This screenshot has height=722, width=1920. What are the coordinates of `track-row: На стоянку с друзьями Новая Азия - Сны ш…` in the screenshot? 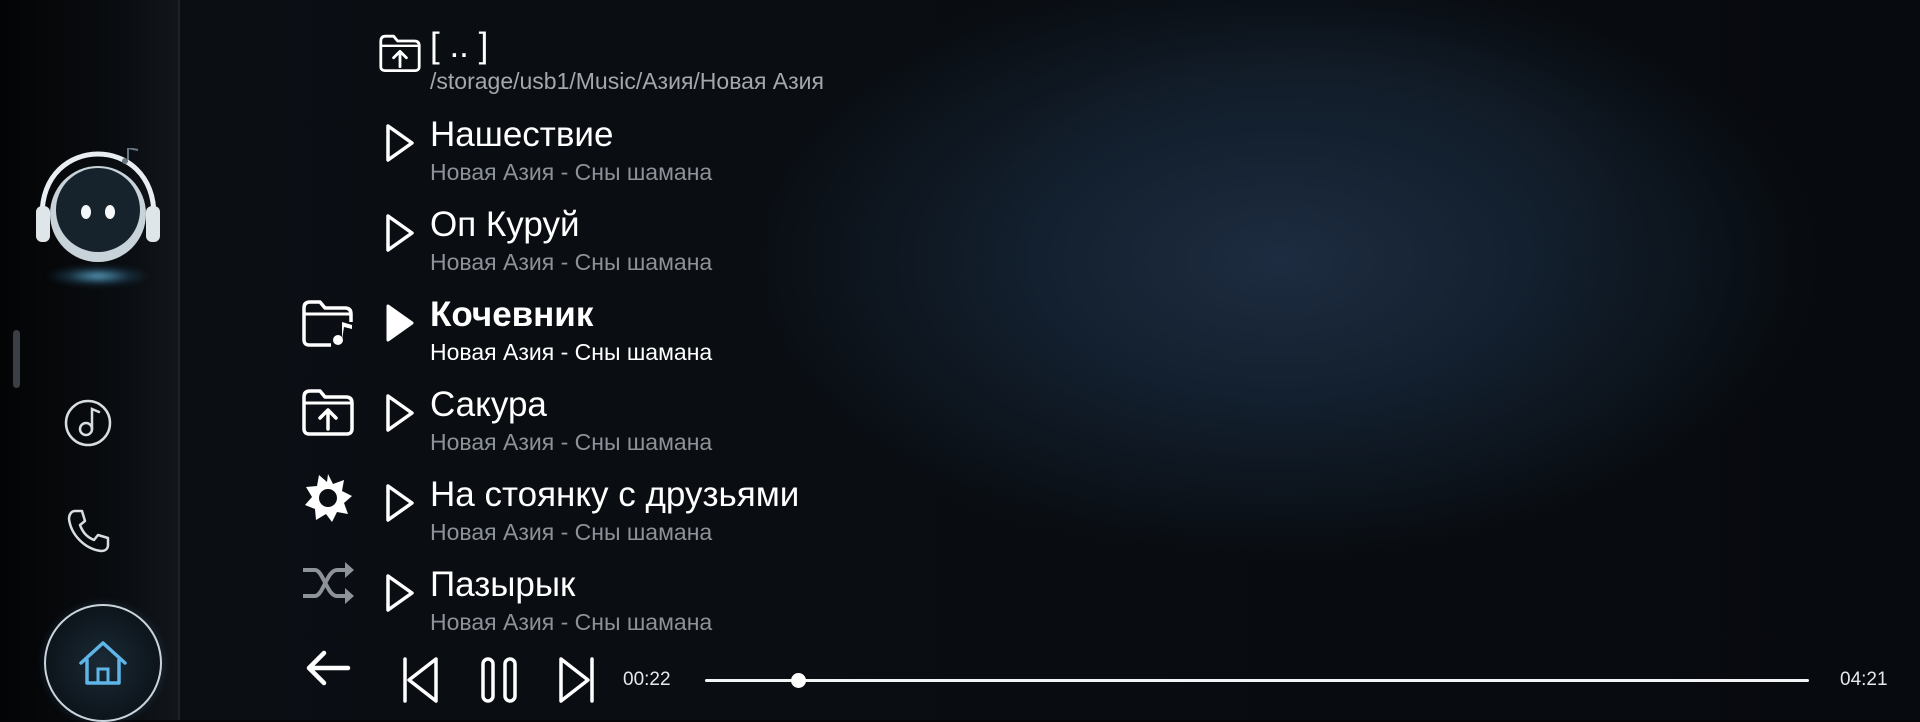 It's located at (1147, 503).